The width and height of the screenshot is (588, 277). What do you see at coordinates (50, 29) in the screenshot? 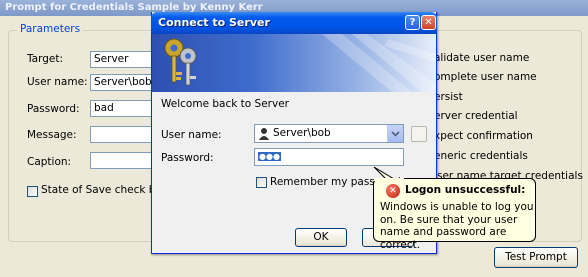
I see `parameters-group-label: Parameters` at bounding box center [50, 29].